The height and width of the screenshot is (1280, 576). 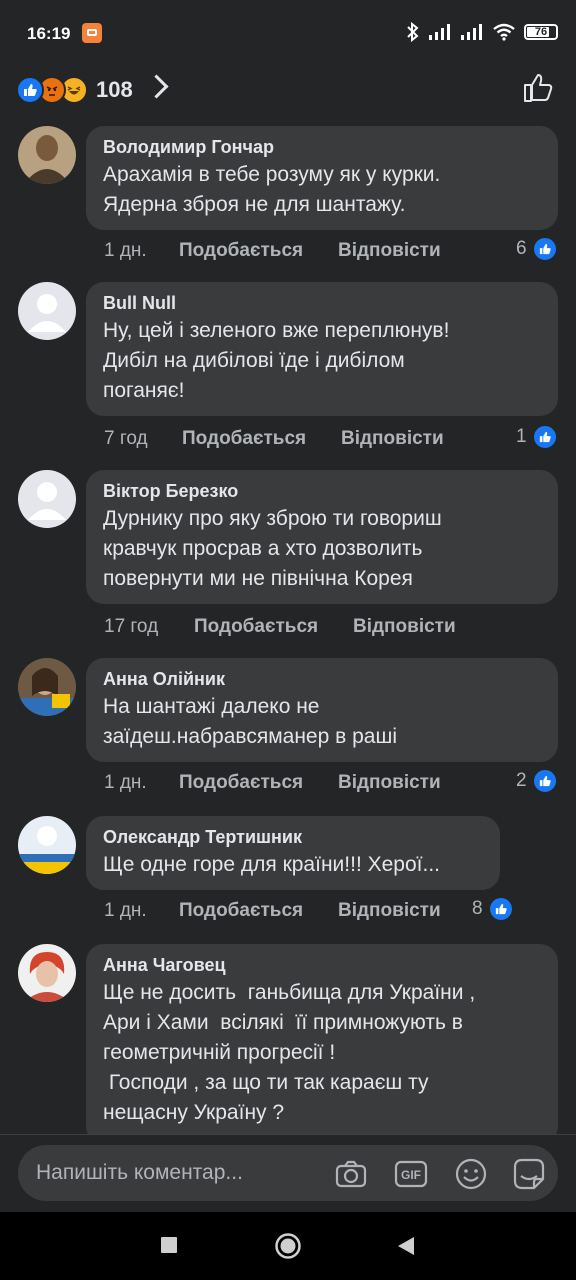 What do you see at coordinates (439, 32) in the screenshot?
I see `signal-icon` at bounding box center [439, 32].